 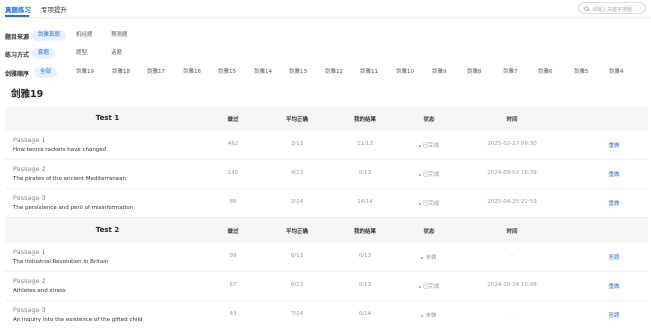 I want to click on tab-real-exam: 真题练习, so click(x=18, y=9).